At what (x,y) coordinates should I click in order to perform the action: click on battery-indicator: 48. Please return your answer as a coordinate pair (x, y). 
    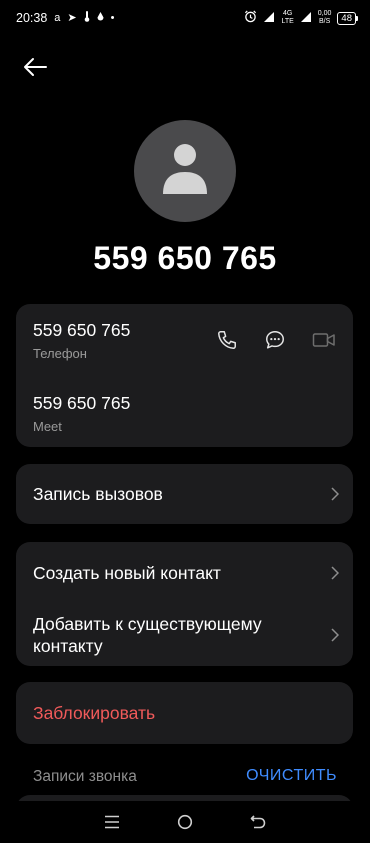
    Looking at the image, I should click on (347, 18).